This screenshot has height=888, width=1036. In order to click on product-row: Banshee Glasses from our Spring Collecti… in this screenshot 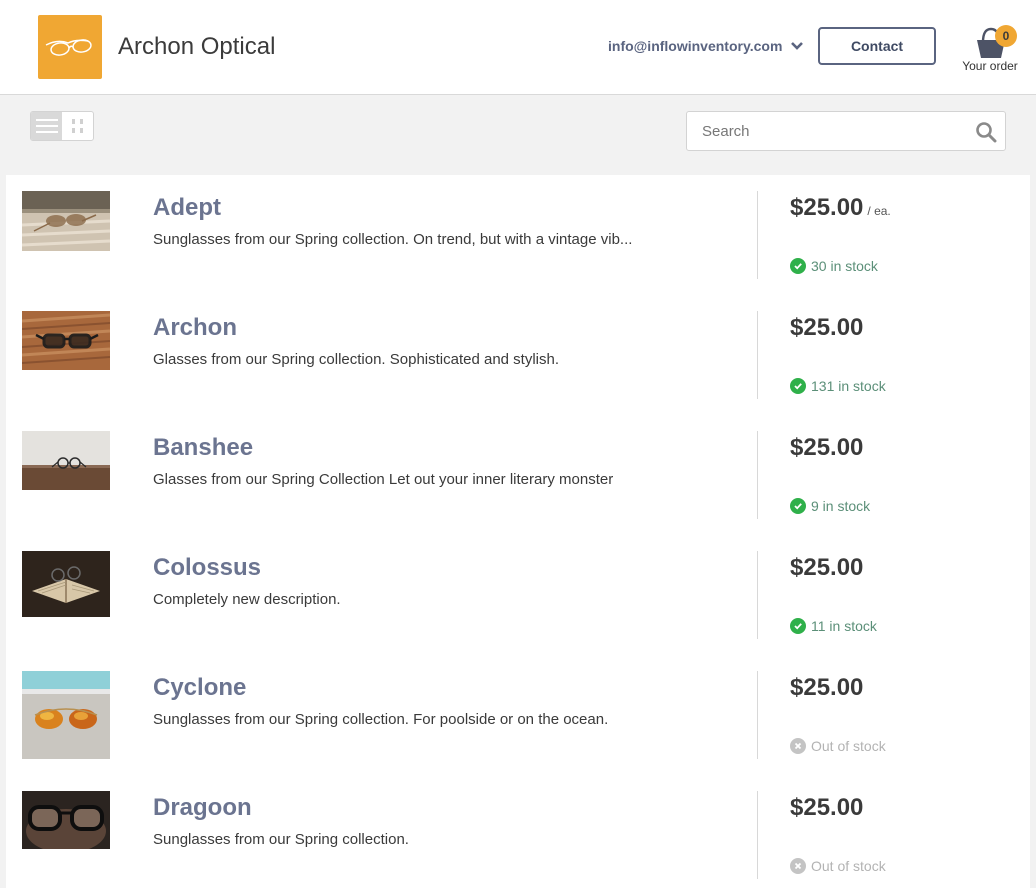, I will do `click(518, 475)`.